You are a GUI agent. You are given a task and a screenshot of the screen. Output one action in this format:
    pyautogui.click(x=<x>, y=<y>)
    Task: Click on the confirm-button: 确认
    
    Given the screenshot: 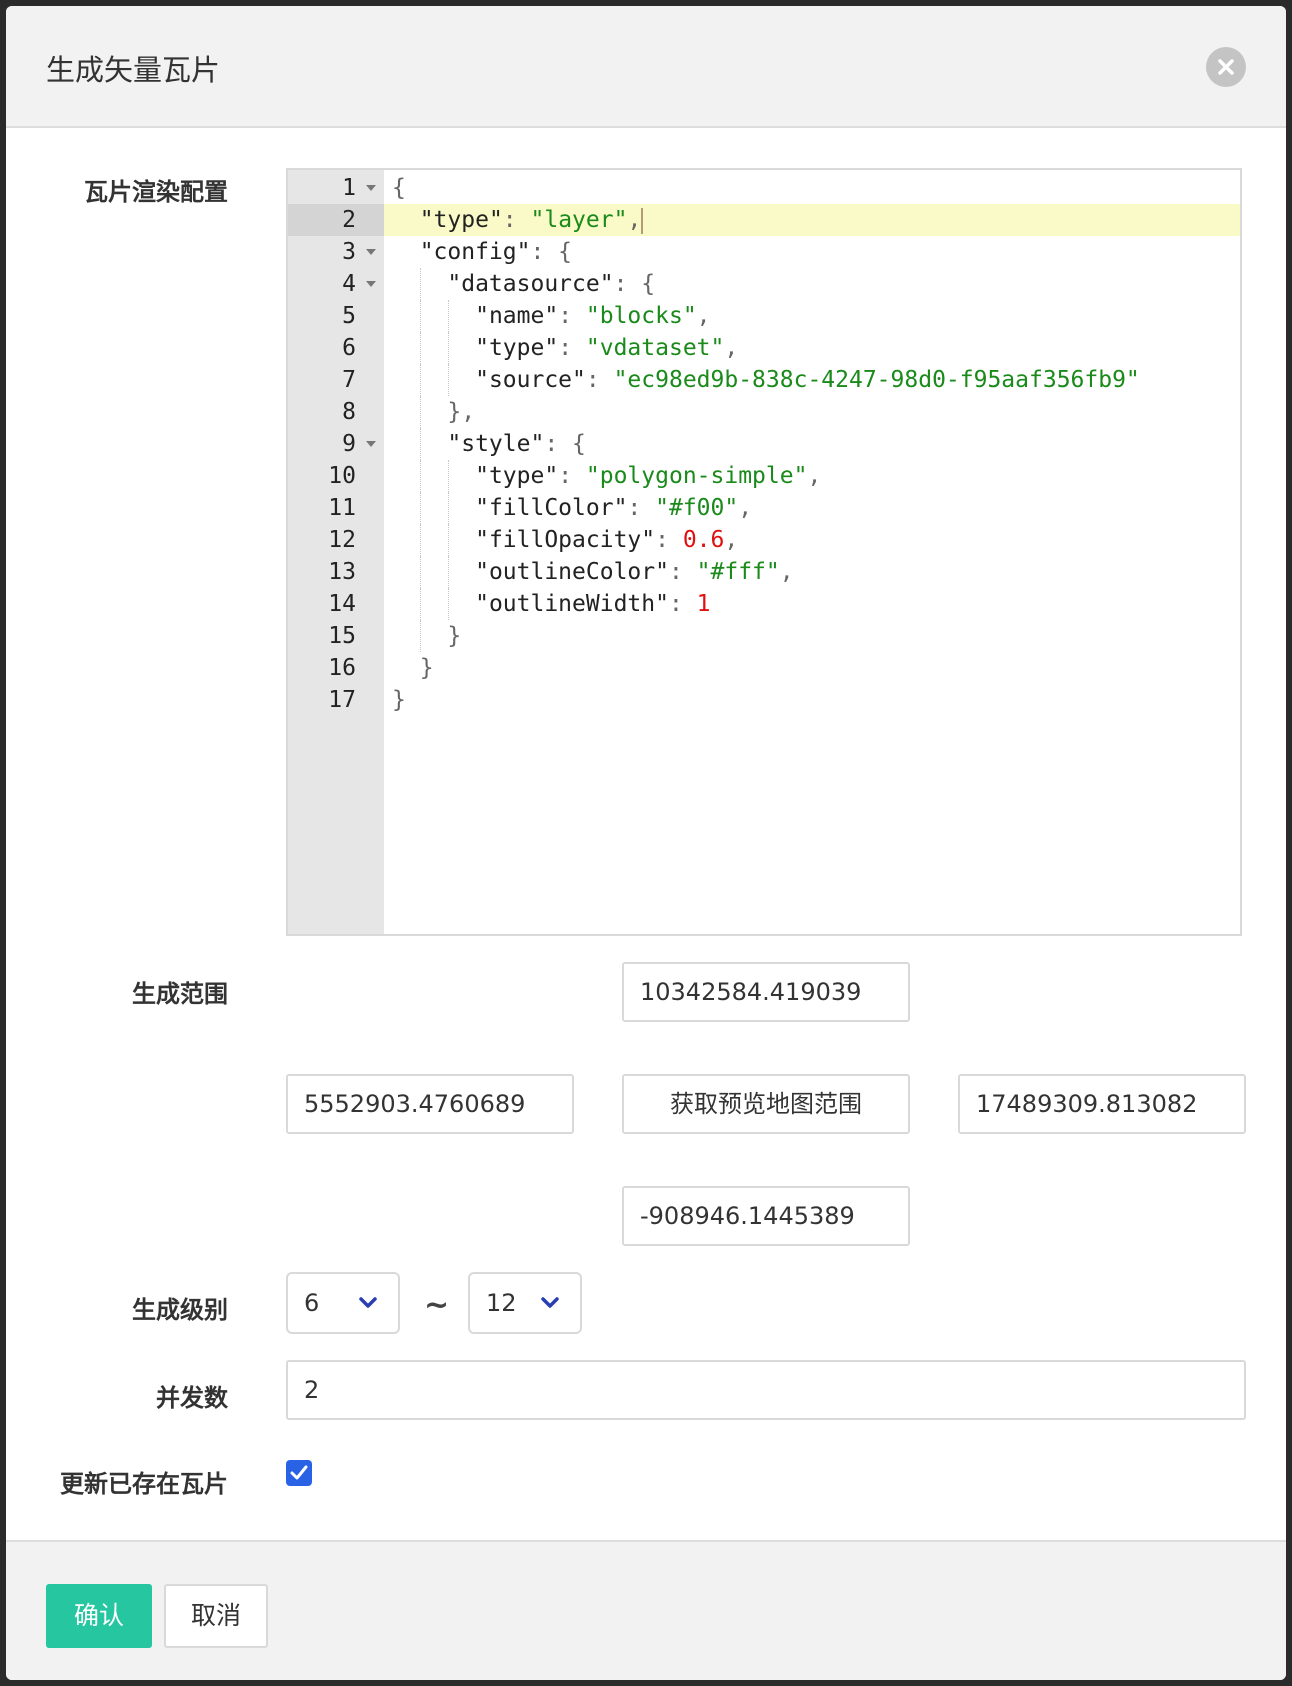 What is the action you would take?
    pyautogui.click(x=99, y=1616)
    